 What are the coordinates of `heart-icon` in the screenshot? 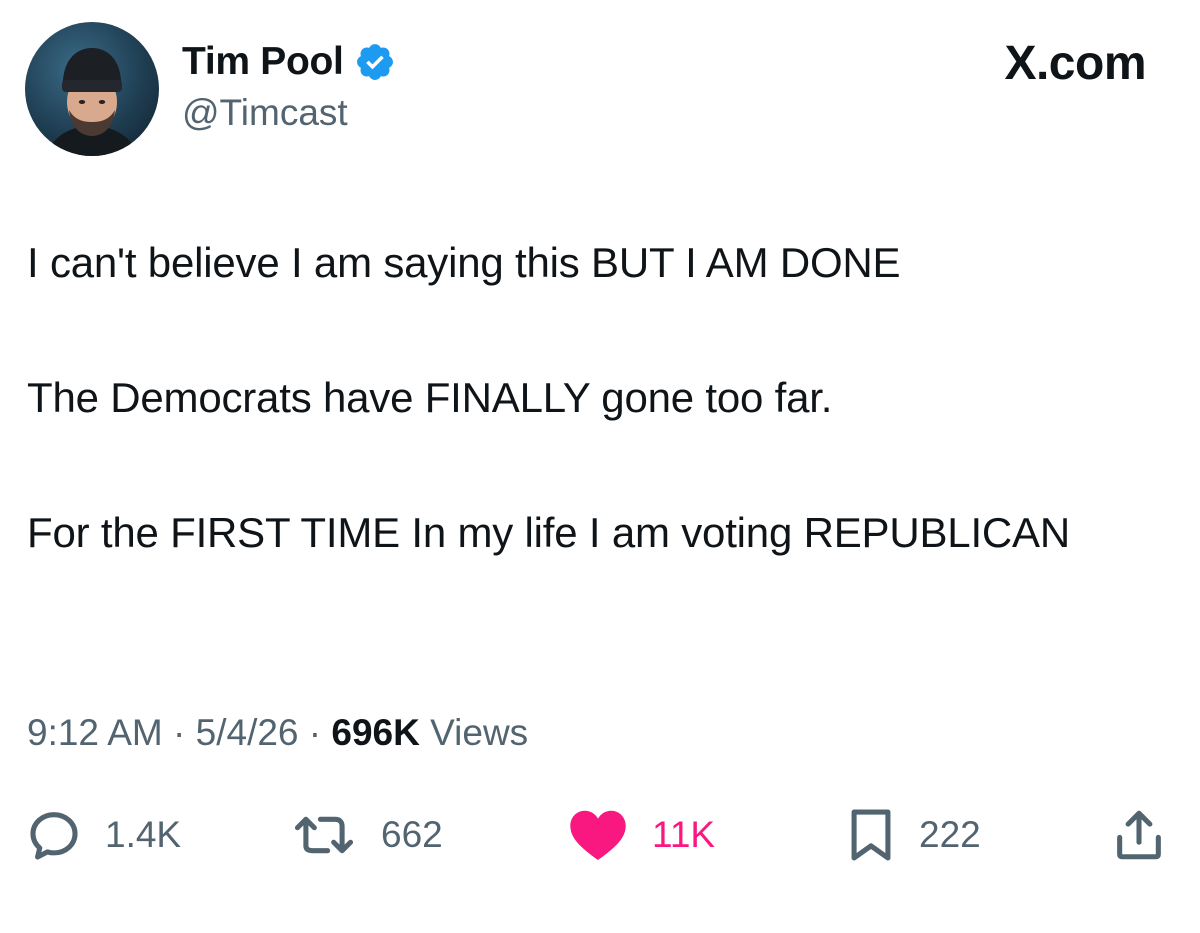 It's located at (598, 835).